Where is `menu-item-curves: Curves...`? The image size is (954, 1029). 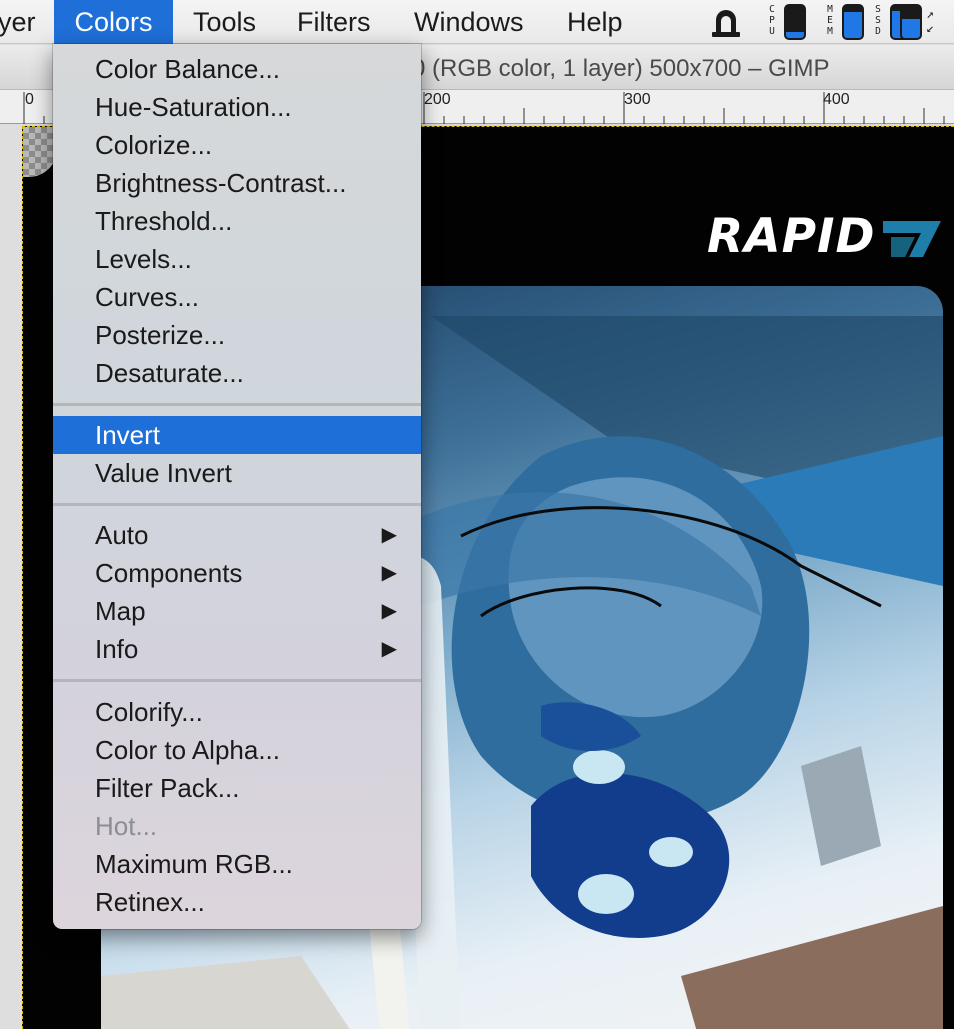
menu-item-curves: Curves... is located at coordinates (237, 297).